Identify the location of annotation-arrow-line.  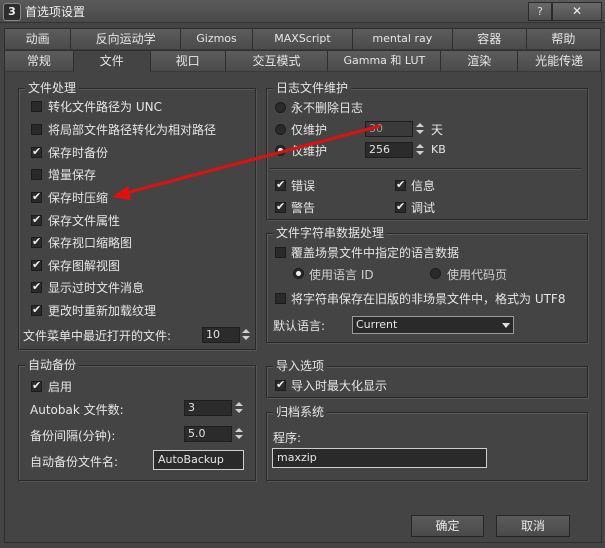
(251, 160).